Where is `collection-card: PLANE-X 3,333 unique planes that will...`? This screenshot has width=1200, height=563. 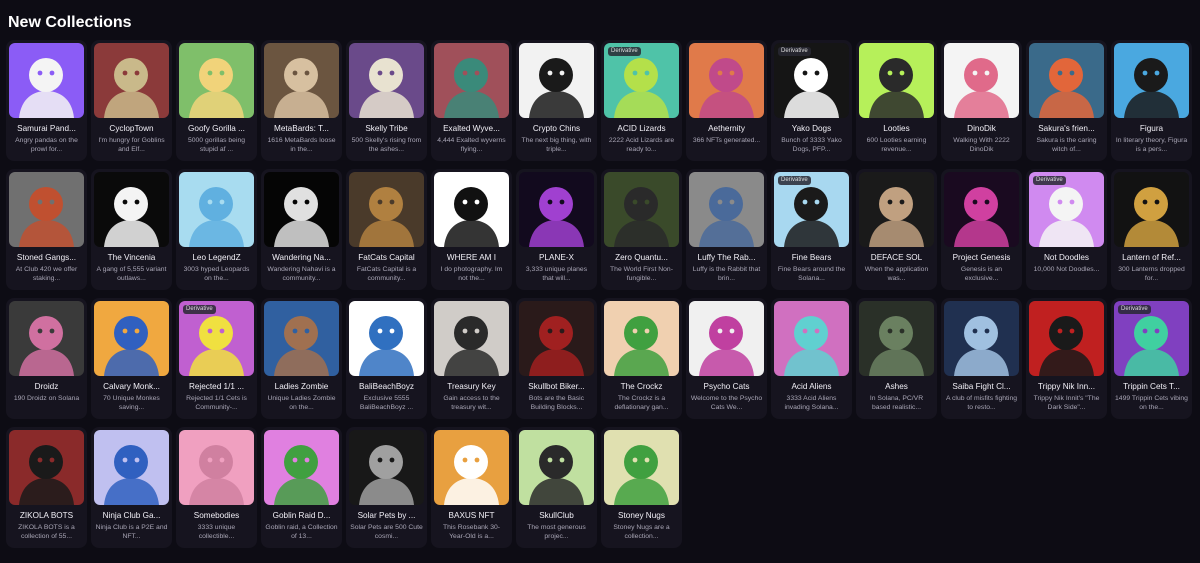
collection-card: PLANE-X 3,333 unique planes that will... is located at coordinates (556, 229).